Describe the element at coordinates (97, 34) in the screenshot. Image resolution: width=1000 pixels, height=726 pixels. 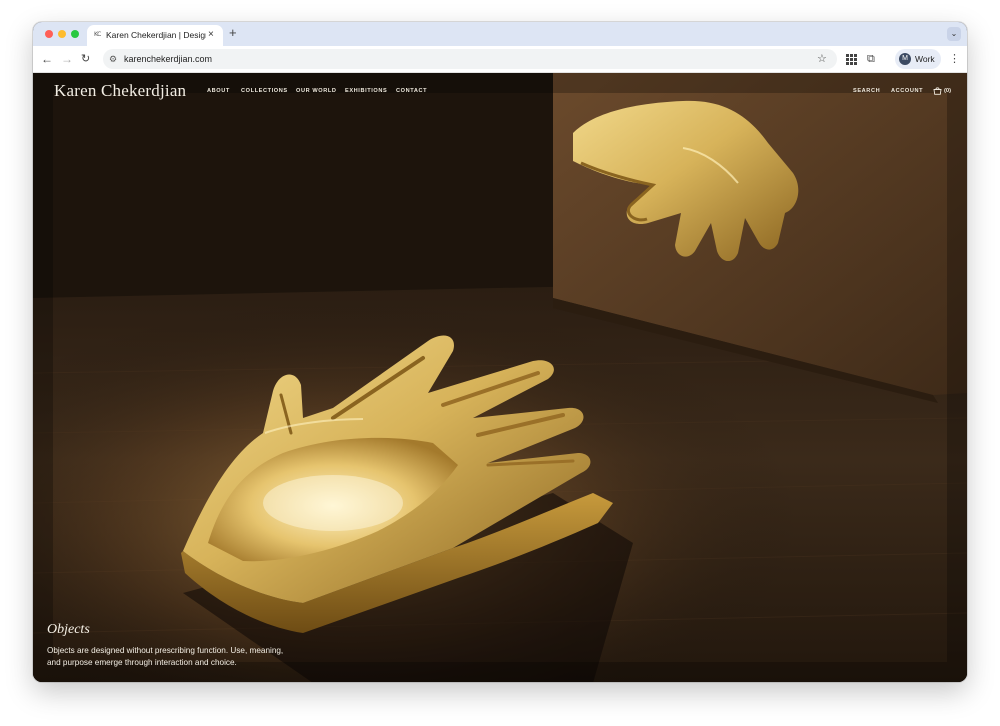
I see `site-favicon-icon: KC` at that location.